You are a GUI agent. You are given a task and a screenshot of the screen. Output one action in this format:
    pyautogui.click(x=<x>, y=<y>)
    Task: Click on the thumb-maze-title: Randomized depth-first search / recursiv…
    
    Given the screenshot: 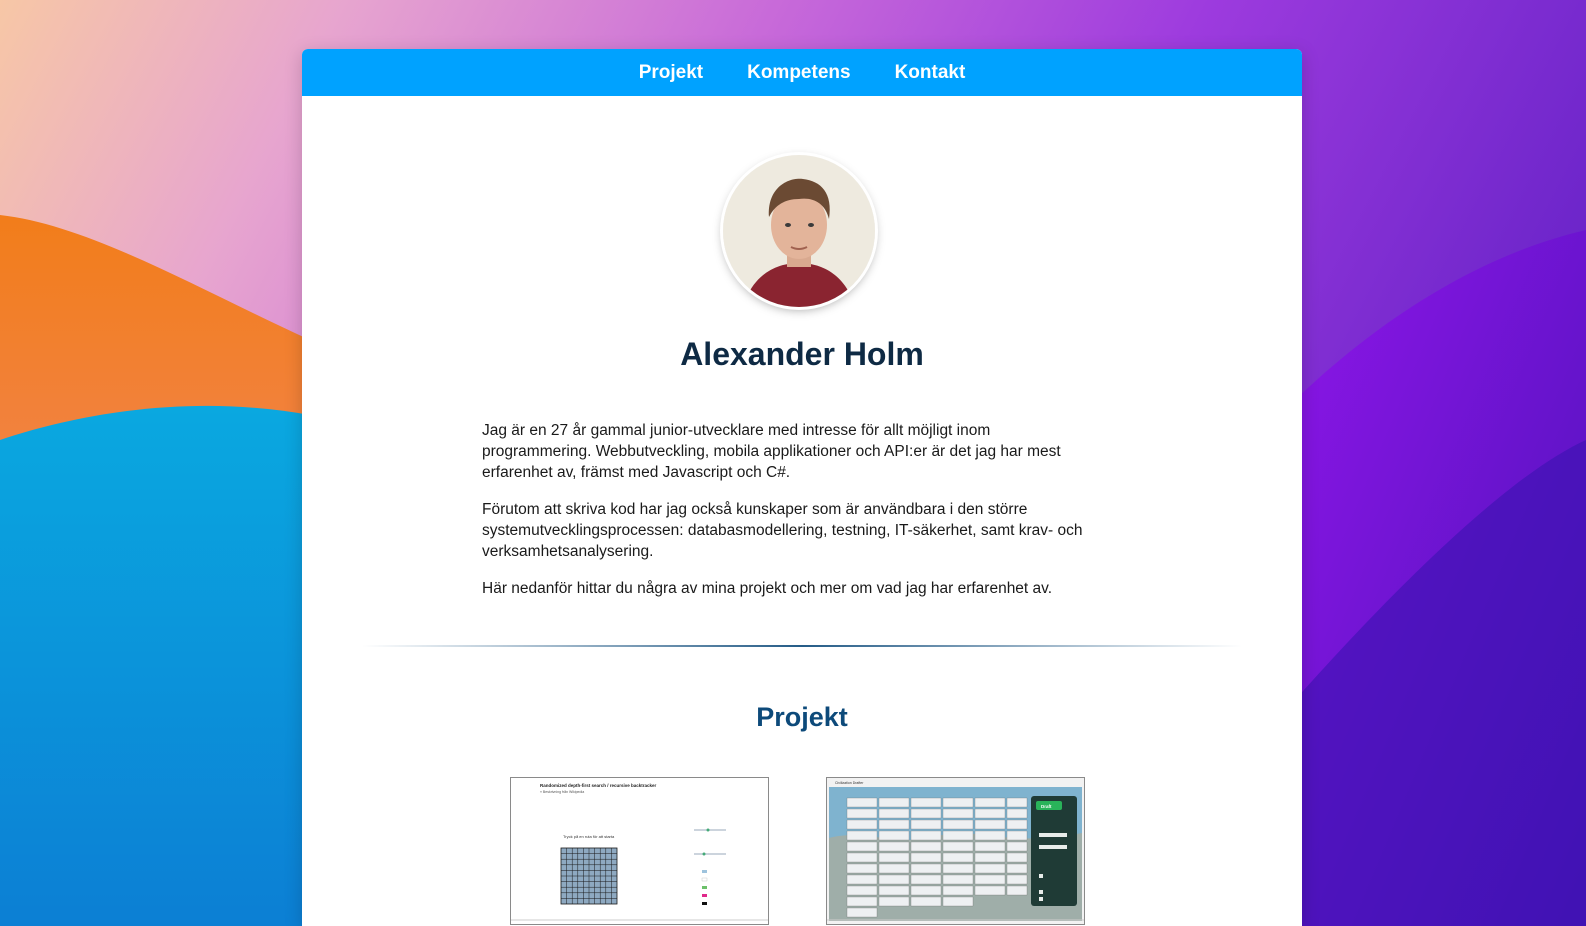 What is the action you would take?
    pyautogui.click(x=598, y=785)
    